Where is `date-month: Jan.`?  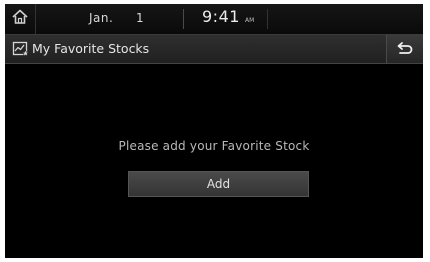 date-month: Jan. is located at coordinates (101, 18).